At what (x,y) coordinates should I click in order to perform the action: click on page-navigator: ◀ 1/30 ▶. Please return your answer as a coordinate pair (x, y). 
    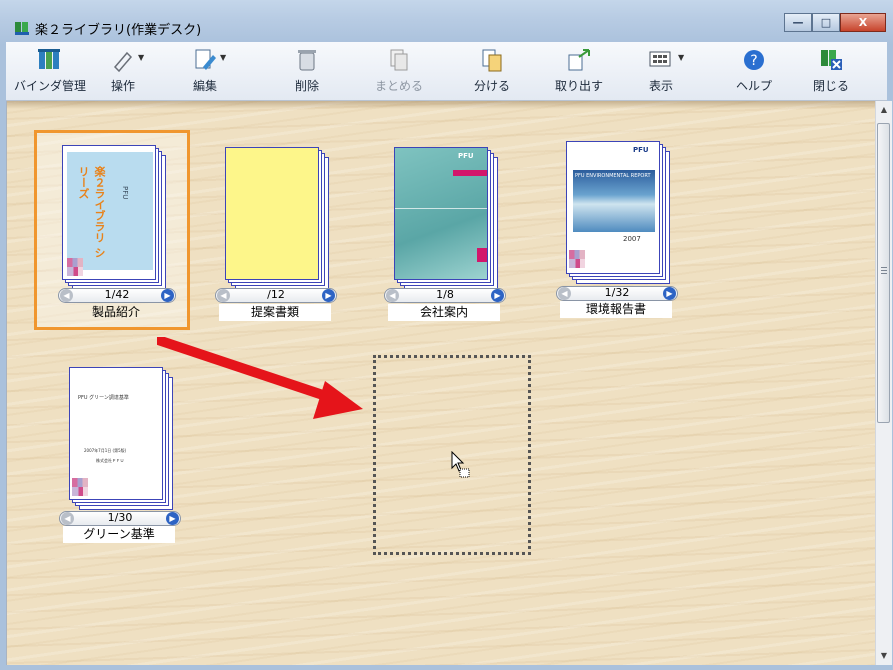
    Looking at the image, I should click on (120, 518).